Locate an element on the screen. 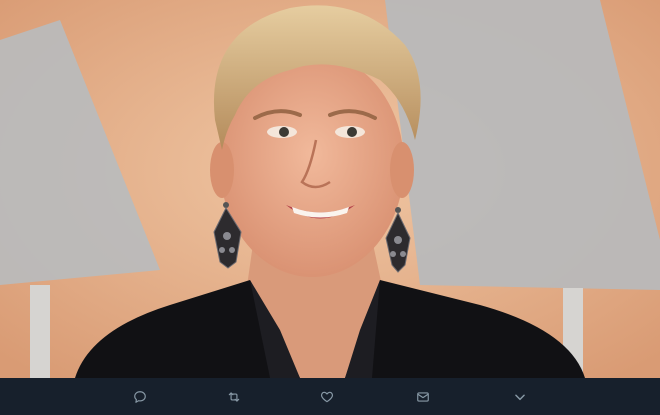  like-button is located at coordinates (329, 396).